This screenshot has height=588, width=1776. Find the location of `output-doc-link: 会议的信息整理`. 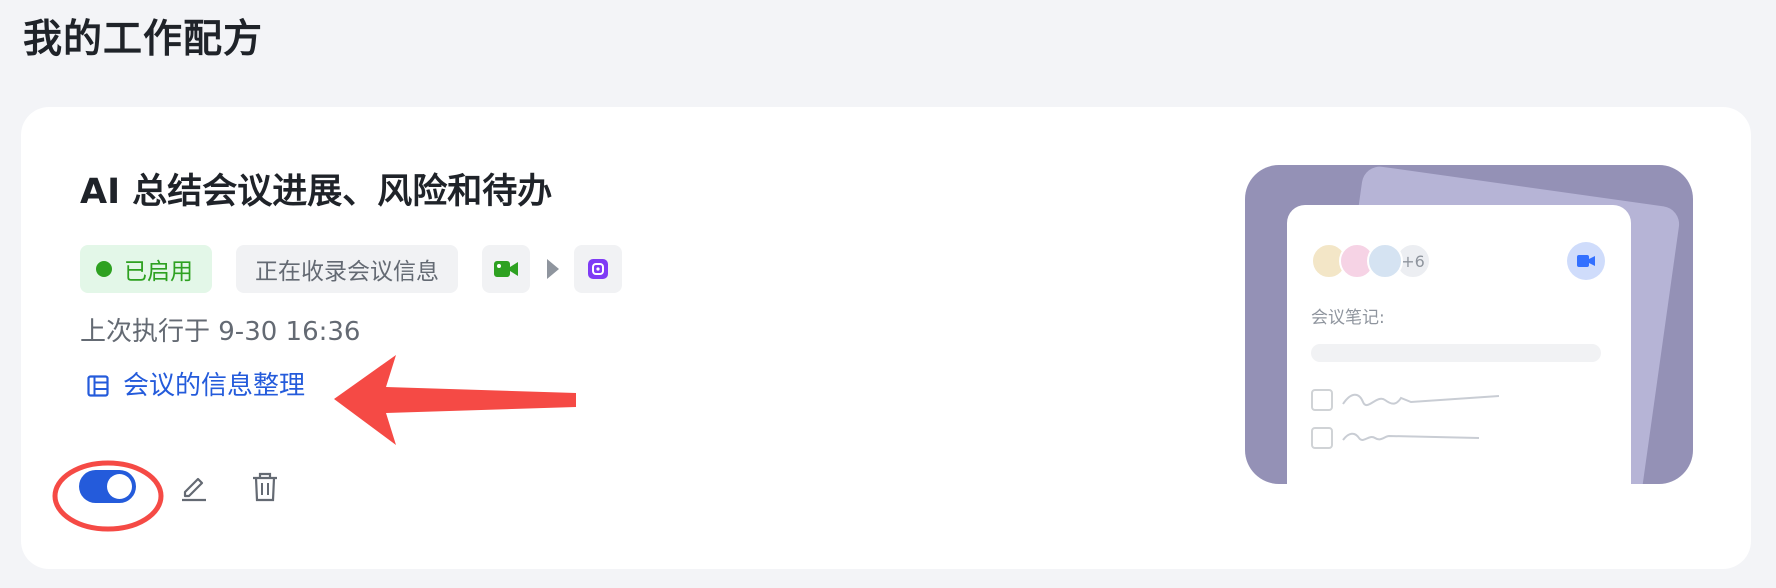

output-doc-link: 会议的信息整理 is located at coordinates (196, 386).